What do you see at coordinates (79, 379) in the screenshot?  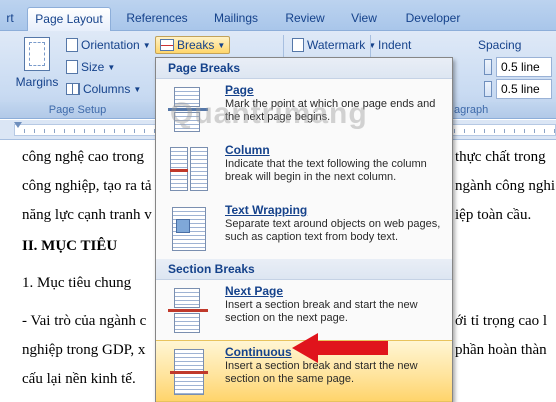 I see `doc-line-left: cấu lại nền kinh tế.` at bounding box center [79, 379].